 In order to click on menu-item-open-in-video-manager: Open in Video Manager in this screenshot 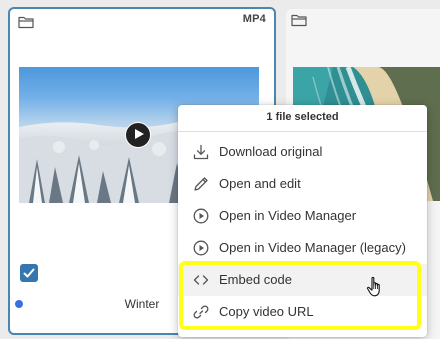, I will do `click(302, 216)`.